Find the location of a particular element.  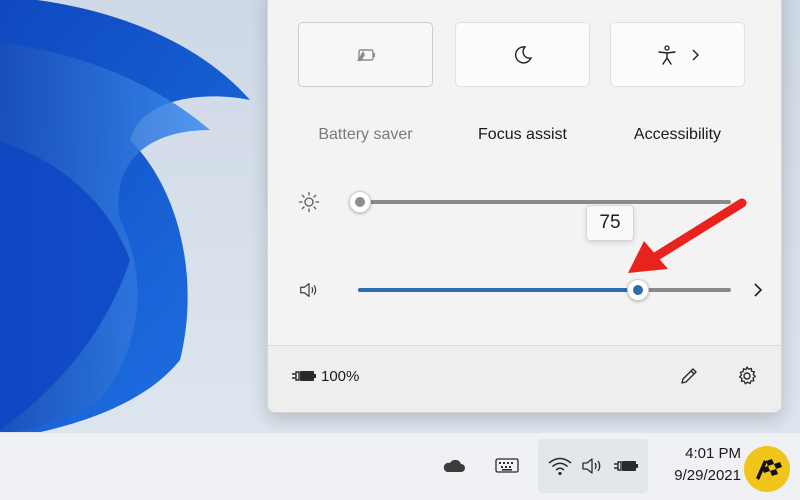

gear-icon is located at coordinates (747, 376).